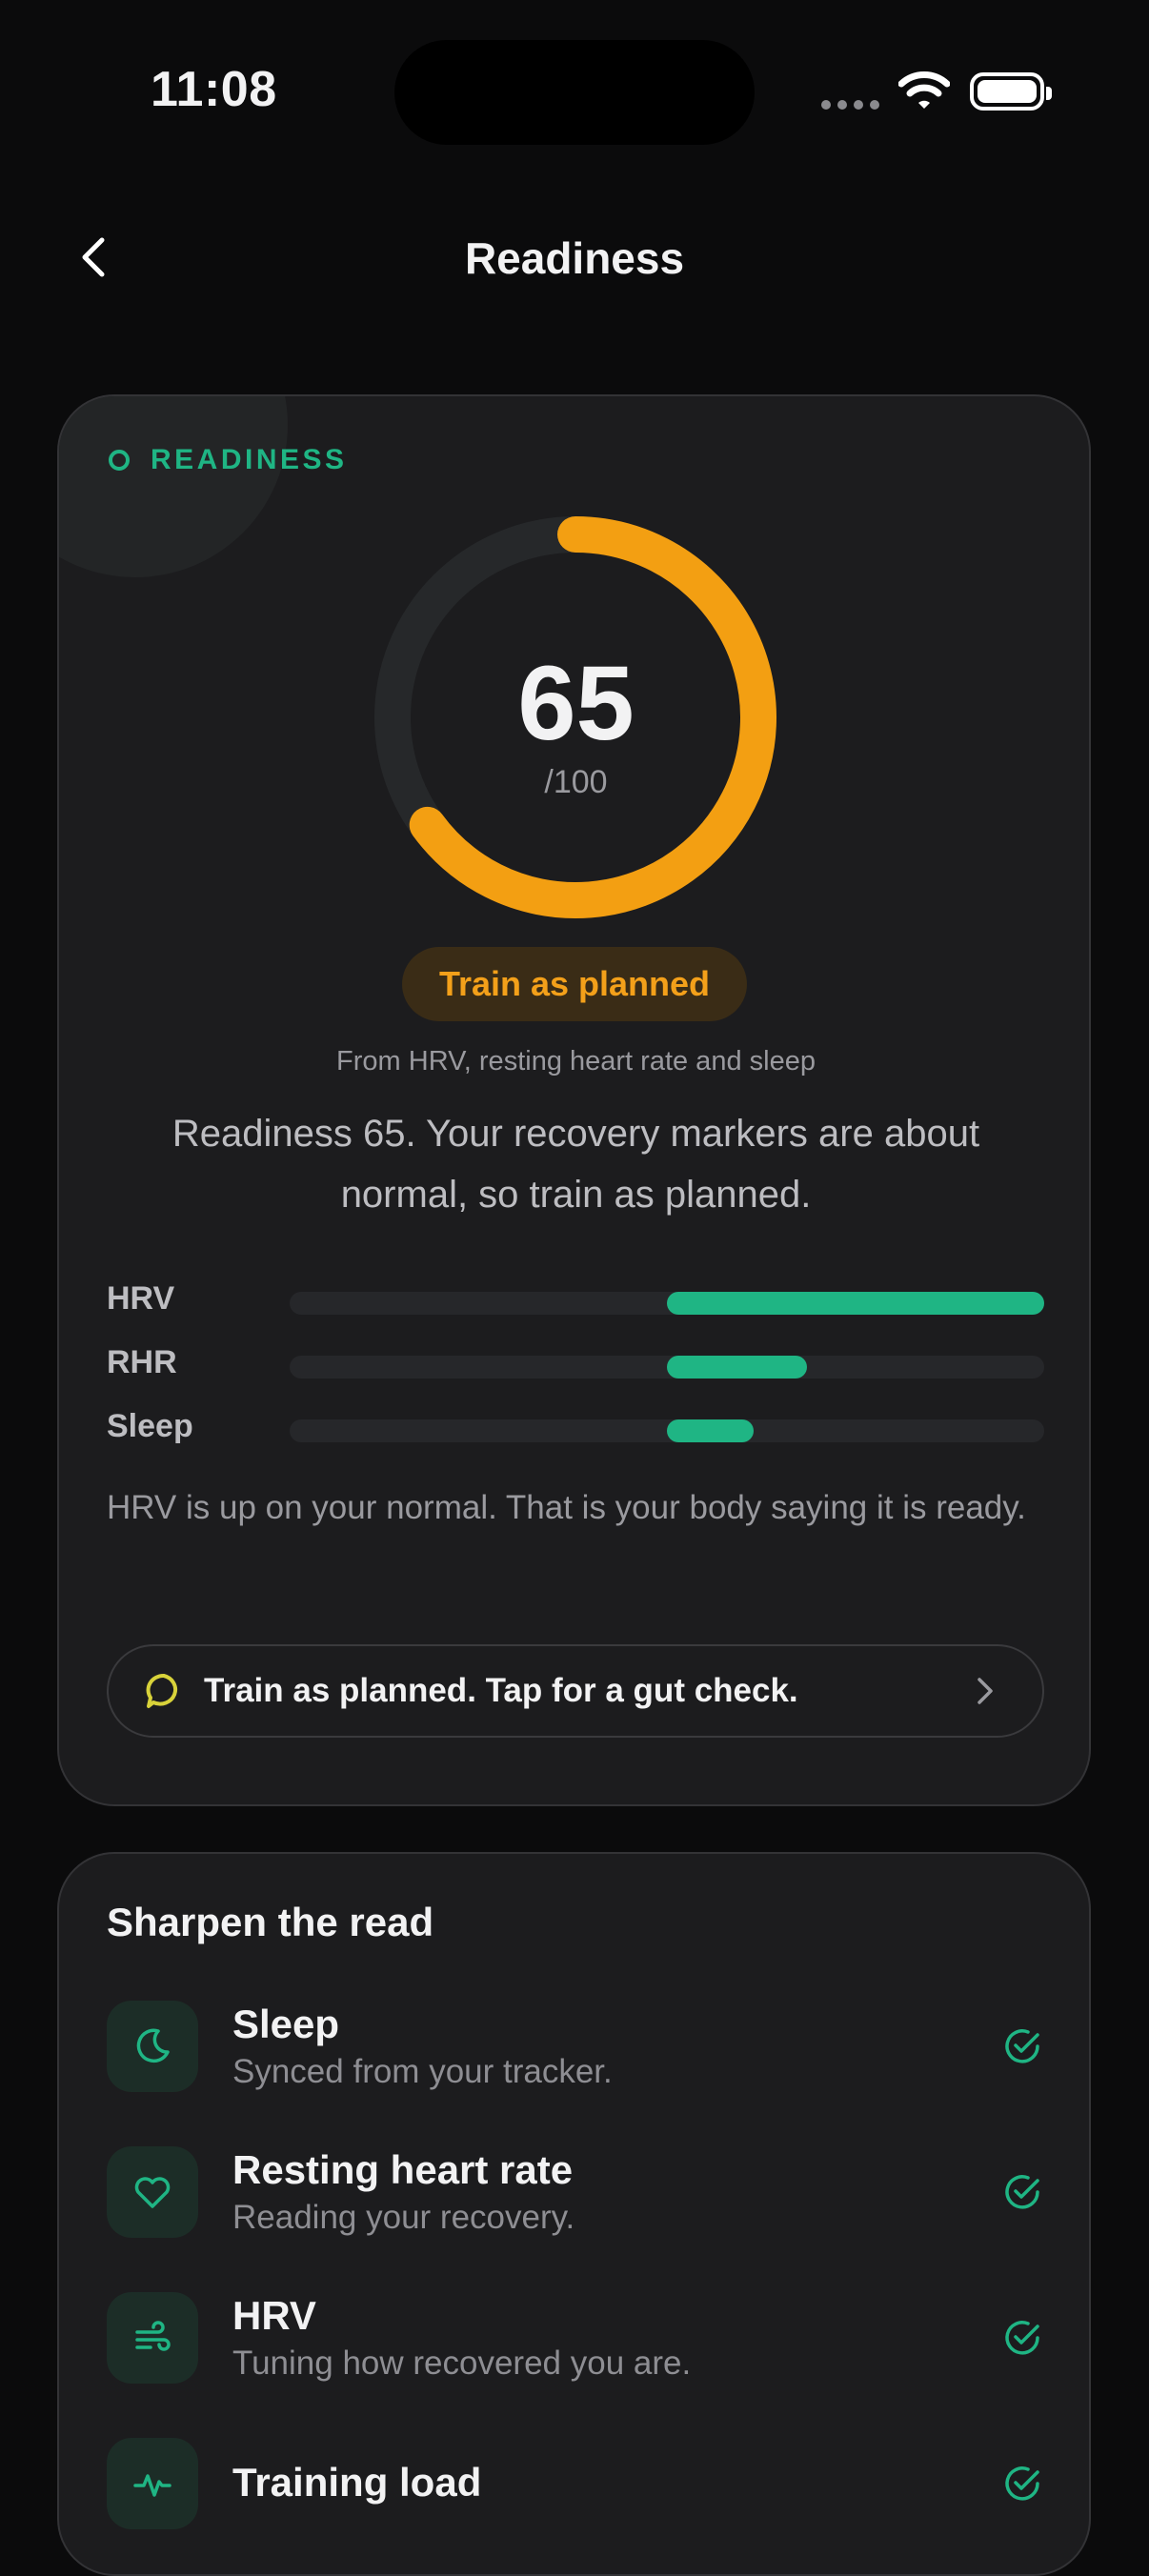 The image size is (1149, 2576). Describe the element at coordinates (711, 1430) in the screenshot. I see `metric-bar-sleep` at that location.